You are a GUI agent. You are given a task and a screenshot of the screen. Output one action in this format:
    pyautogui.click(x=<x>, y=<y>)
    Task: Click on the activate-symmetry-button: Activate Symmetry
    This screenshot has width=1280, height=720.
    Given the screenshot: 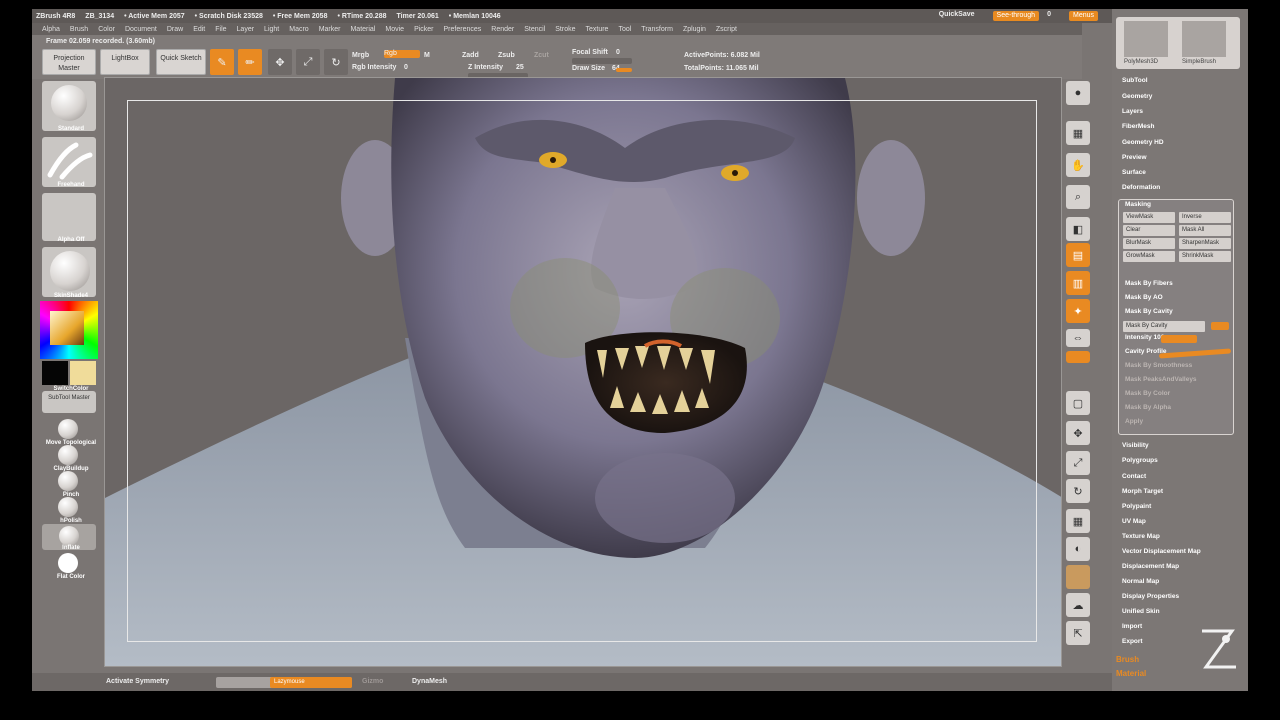 What is the action you would take?
    pyautogui.click(x=137, y=681)
    